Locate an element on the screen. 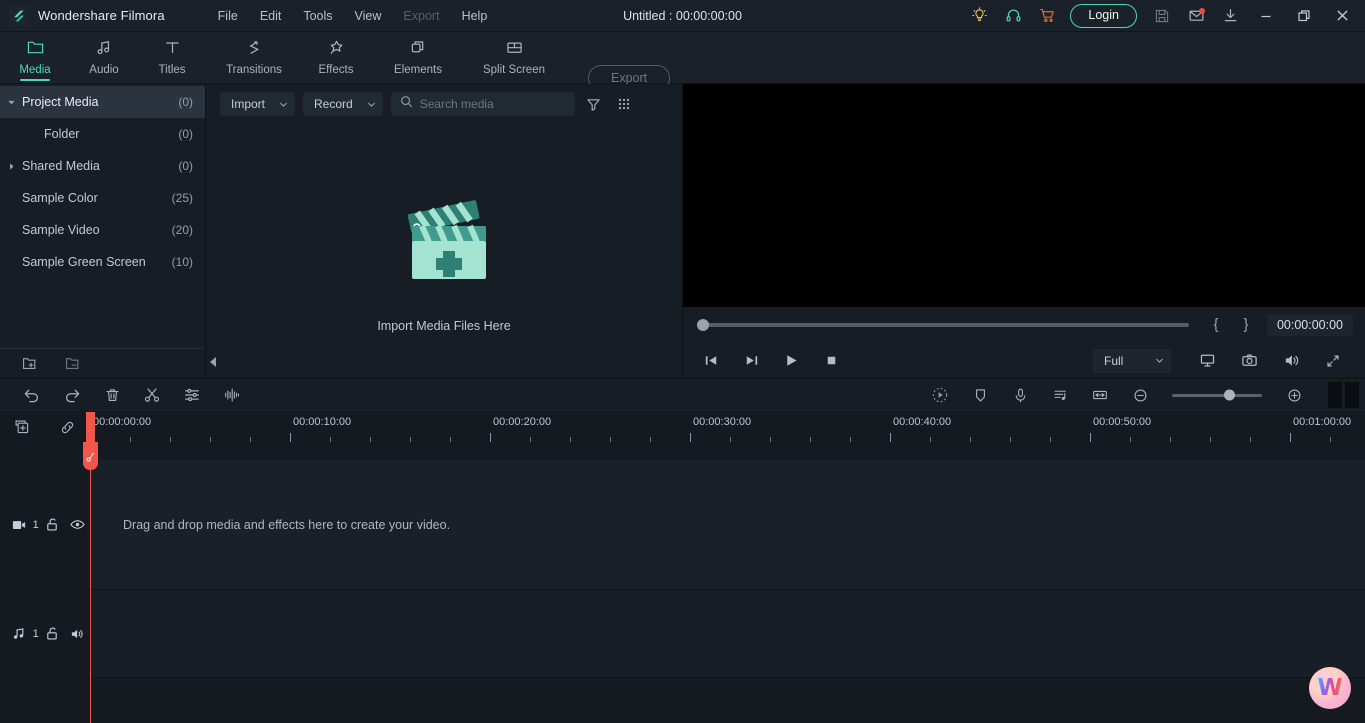  playback-controls-bar: Full is located at coordinates (1024, 360).